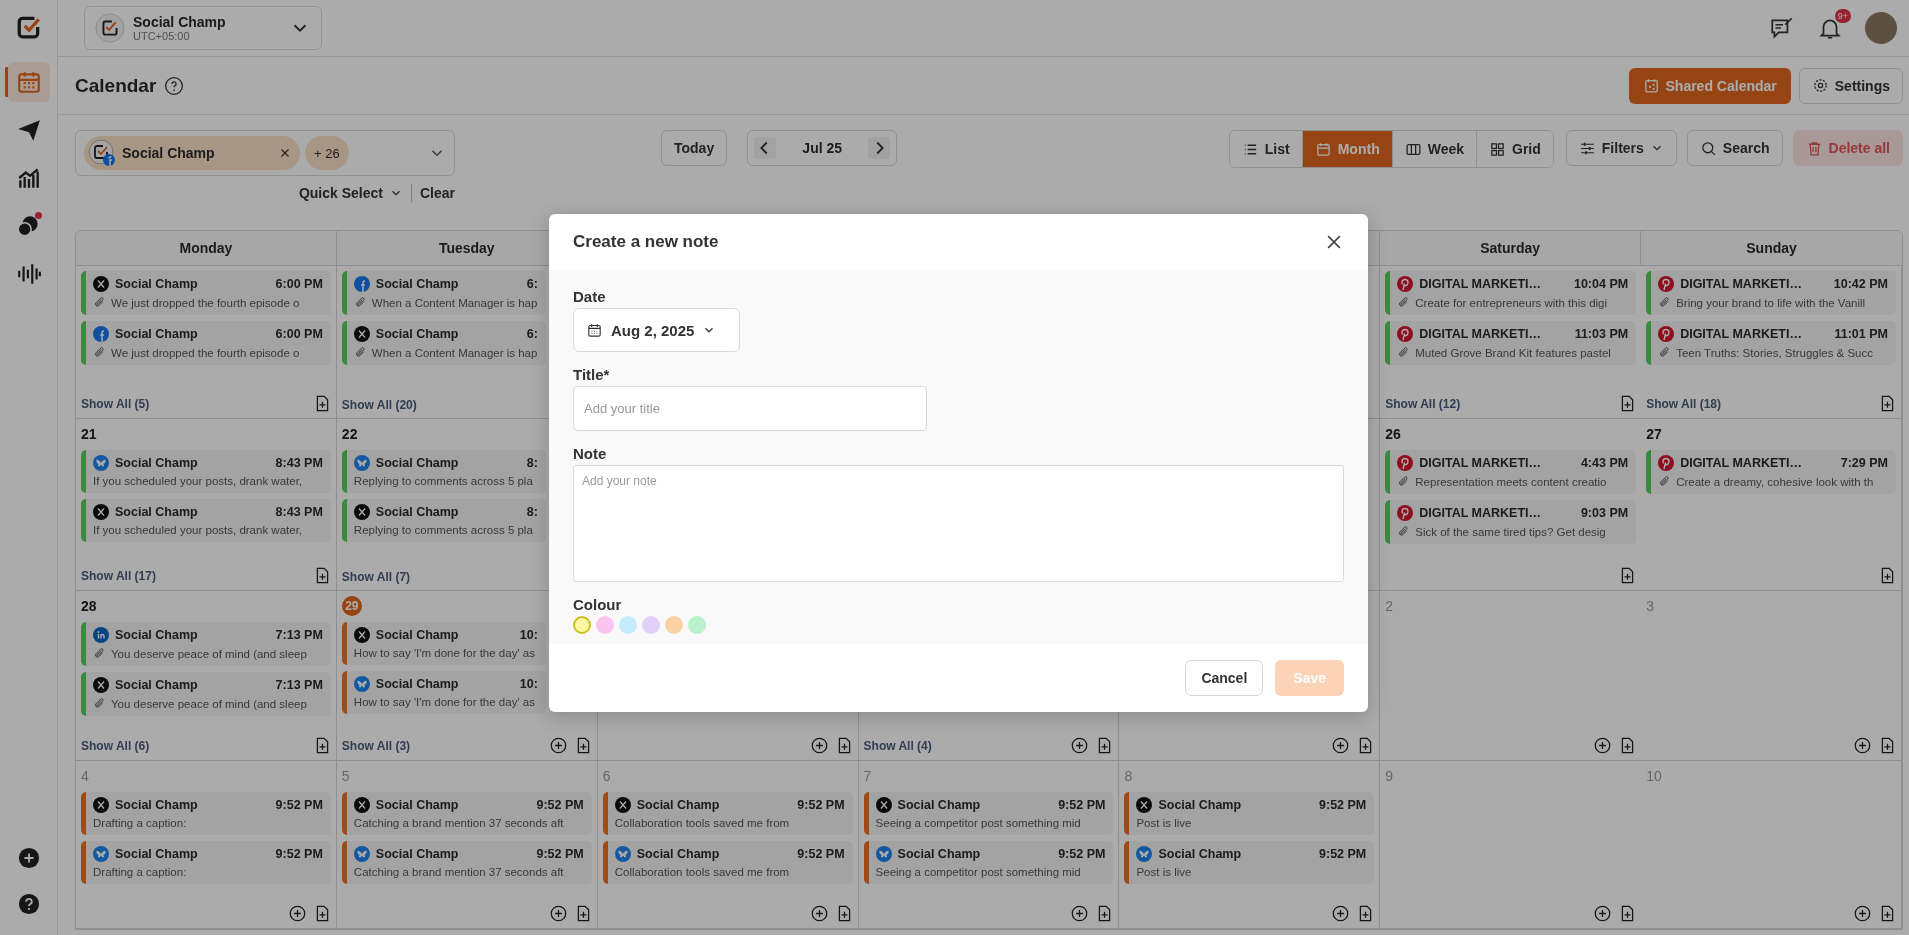  What do you see at coordinates (437, 193) in the screenshot?
I see `clear-button: Clear` at bounding box center [437, 193].